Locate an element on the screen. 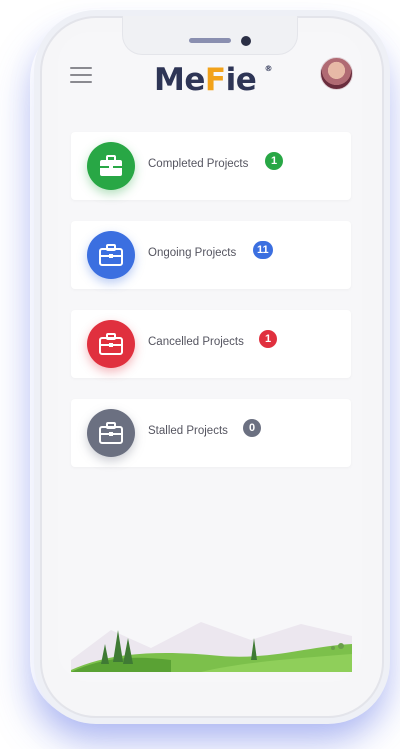 The height and width of the screenshot is (749, 400). cancelled-projects-label: Cancelled Projects is located at coordinates (196, 342).